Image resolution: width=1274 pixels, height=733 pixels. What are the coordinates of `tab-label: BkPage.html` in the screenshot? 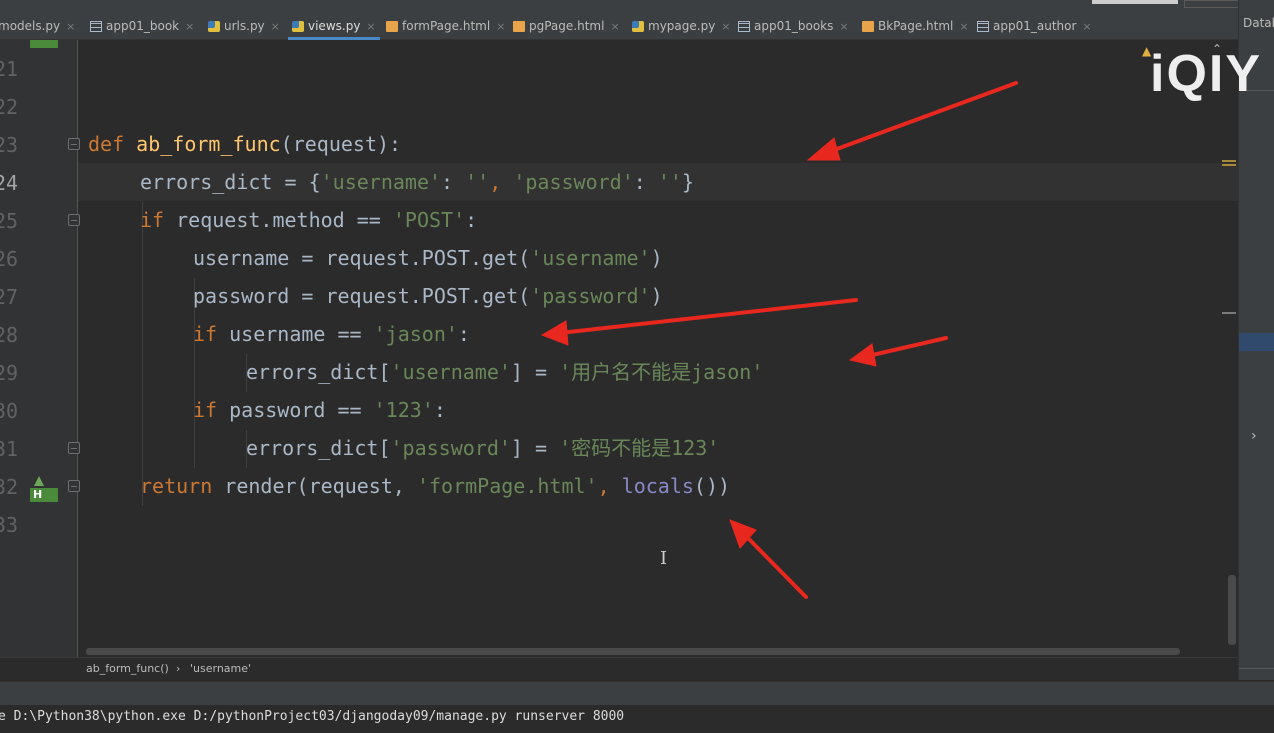 It's located at (916, 26).